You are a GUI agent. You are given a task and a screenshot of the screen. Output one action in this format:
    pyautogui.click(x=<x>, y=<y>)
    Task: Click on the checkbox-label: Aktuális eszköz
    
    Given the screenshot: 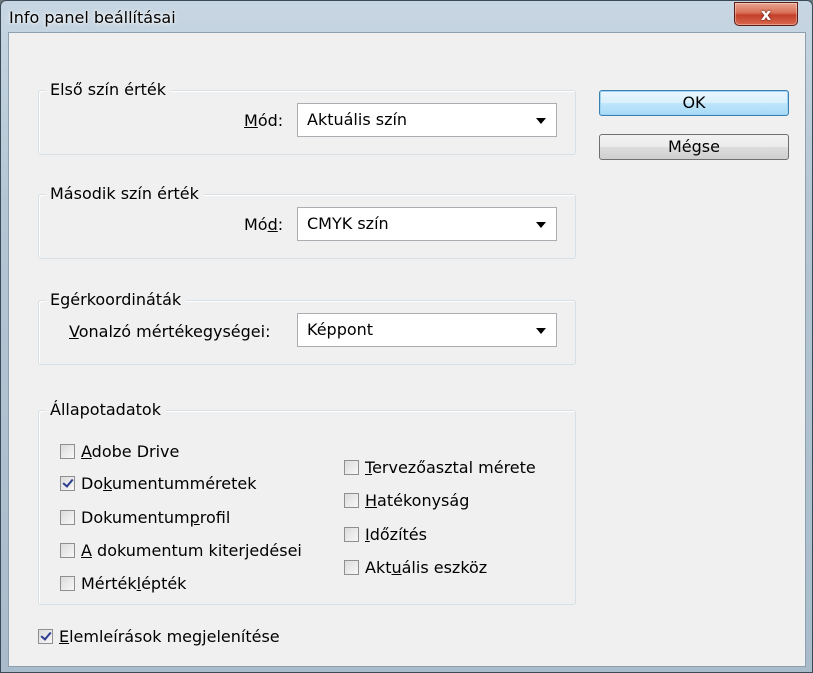 What is the action you would take?
    pyautogui.click(x=426, y=567)
    